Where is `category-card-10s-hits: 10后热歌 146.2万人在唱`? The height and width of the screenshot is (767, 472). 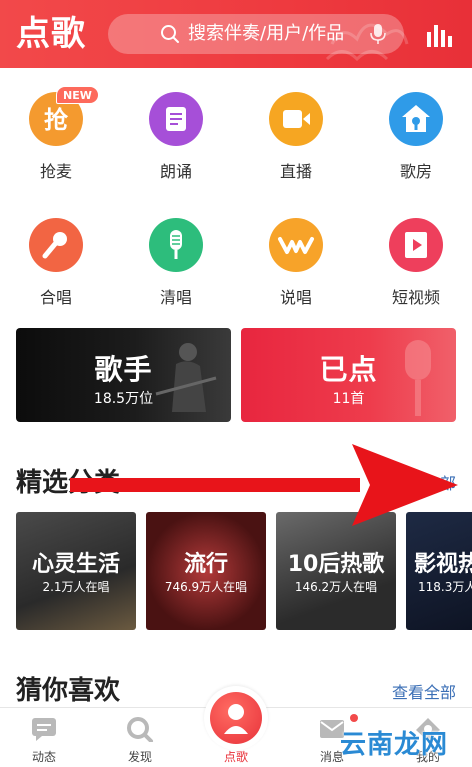 category-card-10s-hits: 10后热歌 146.2万人在唱 is located at coordinates (336, 571).